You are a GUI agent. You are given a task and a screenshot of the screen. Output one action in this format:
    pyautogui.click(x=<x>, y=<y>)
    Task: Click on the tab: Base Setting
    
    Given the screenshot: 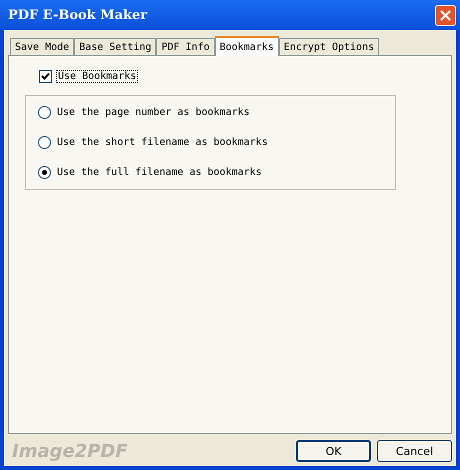 What is the action you would take?
    pyautogui.click(x=115, y=46)
    